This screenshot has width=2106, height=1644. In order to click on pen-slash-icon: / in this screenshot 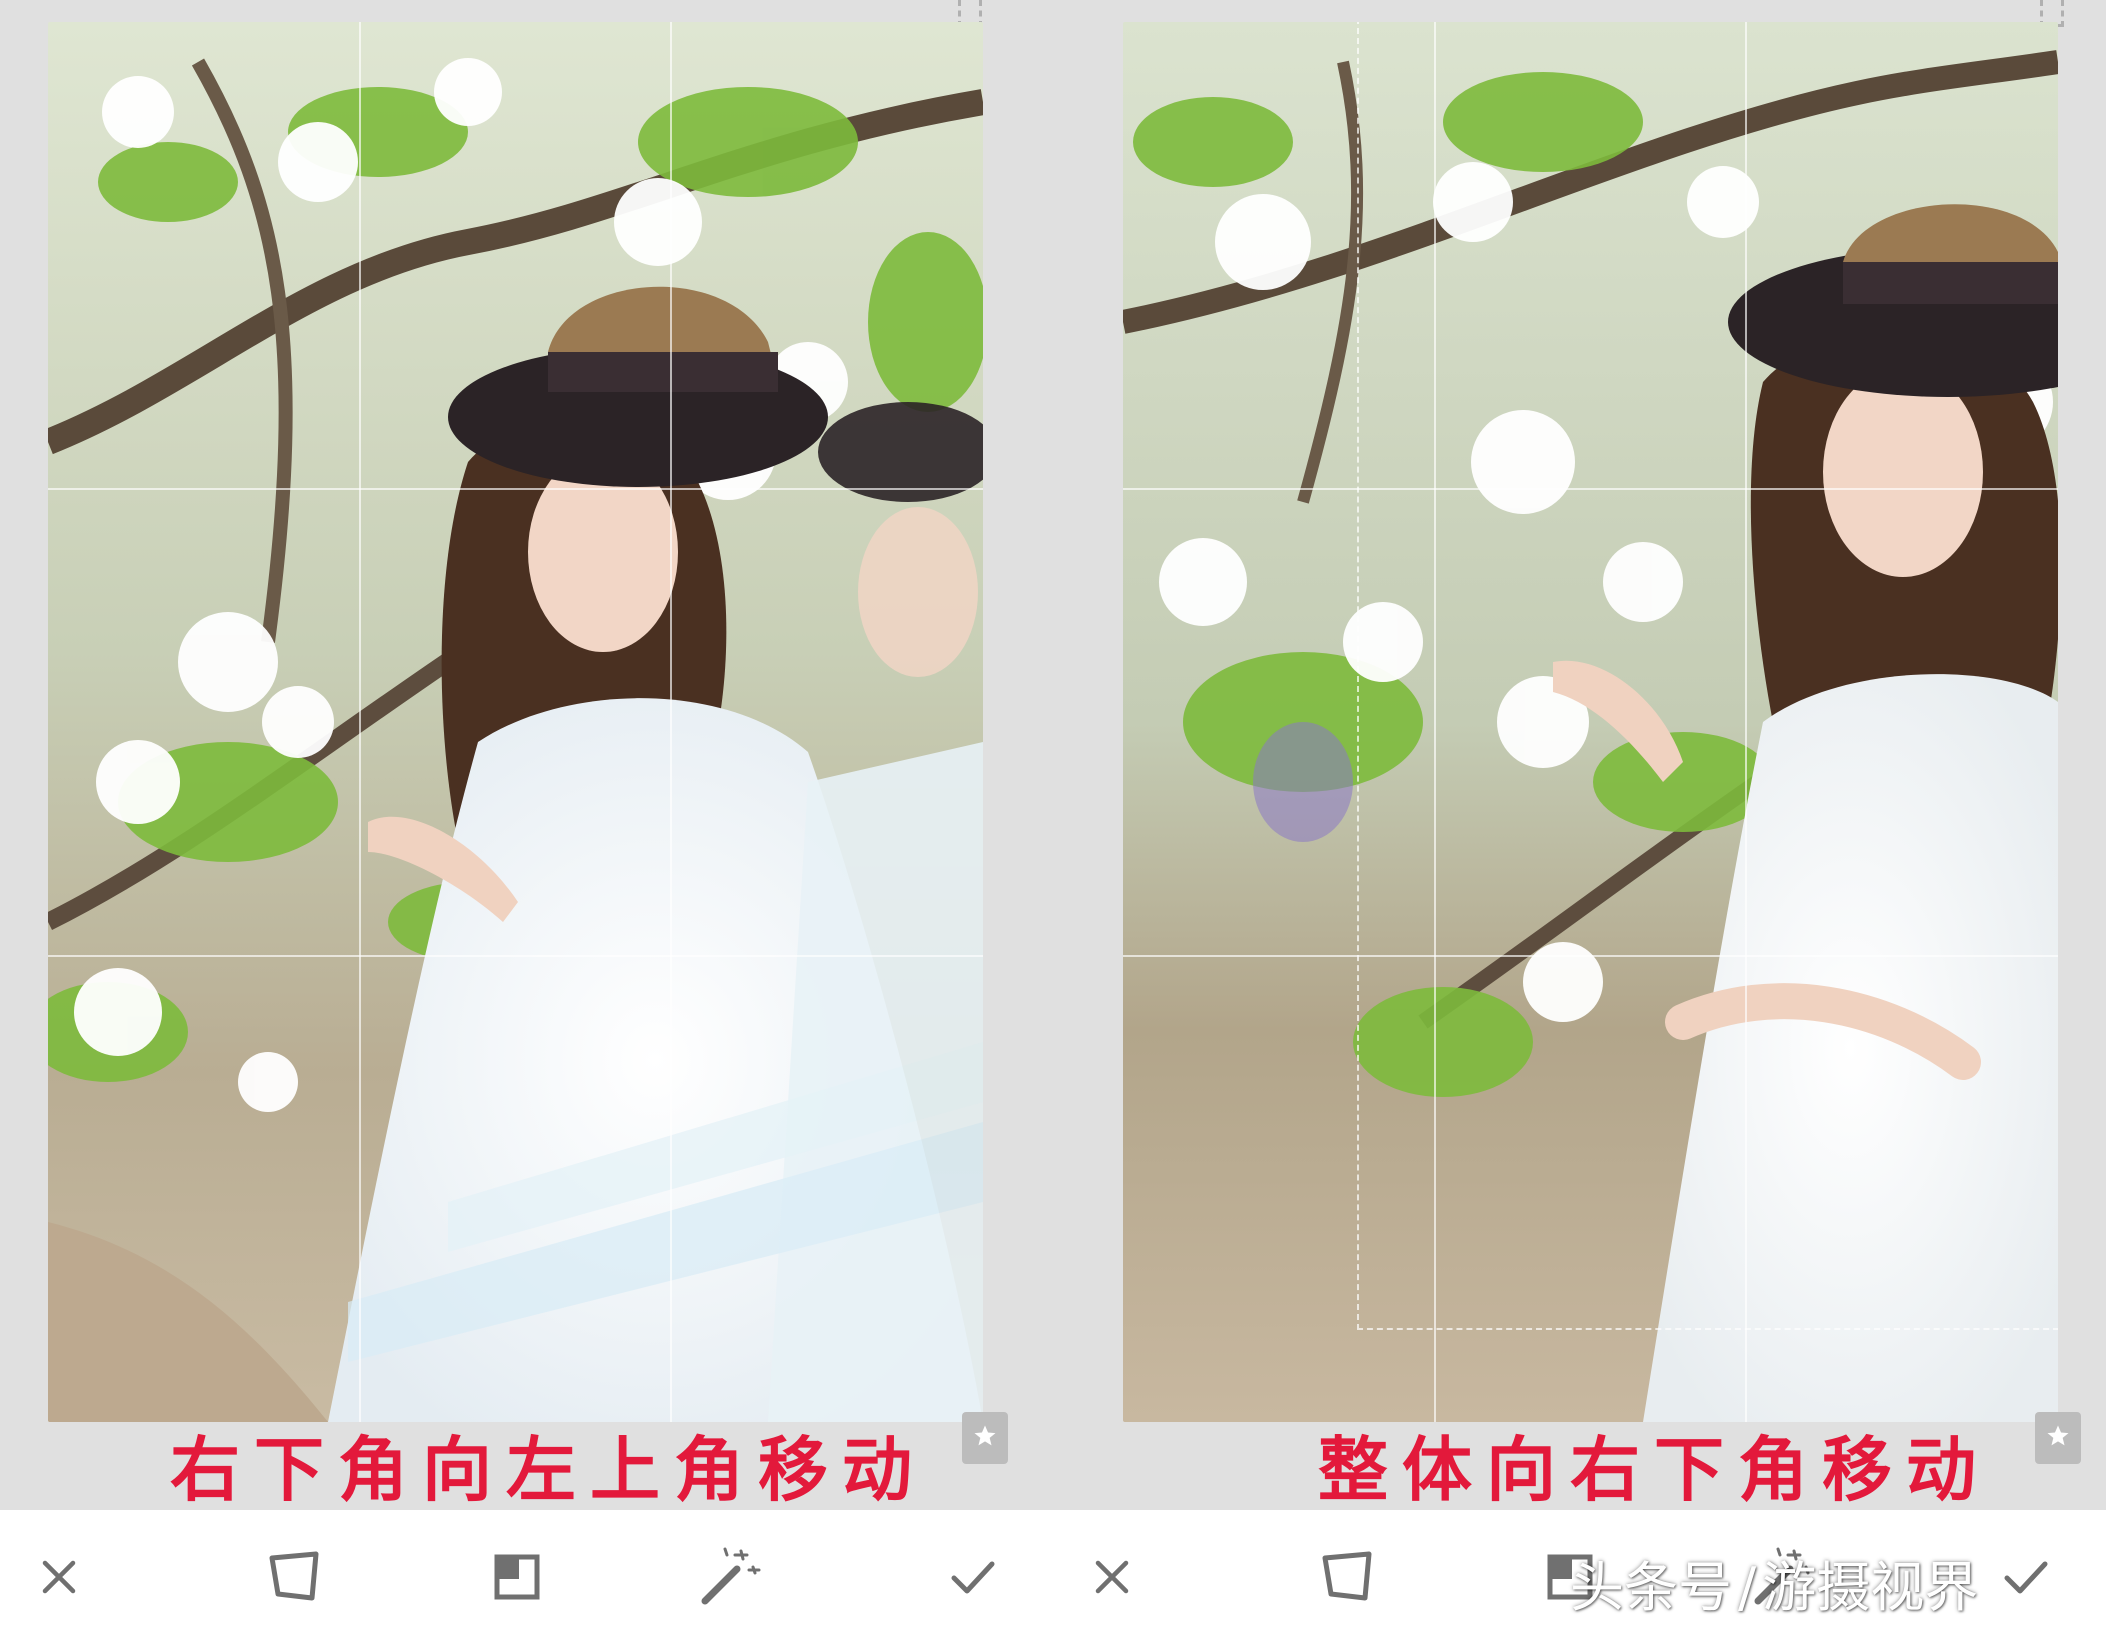, I will do `click(1747, 1587)`.